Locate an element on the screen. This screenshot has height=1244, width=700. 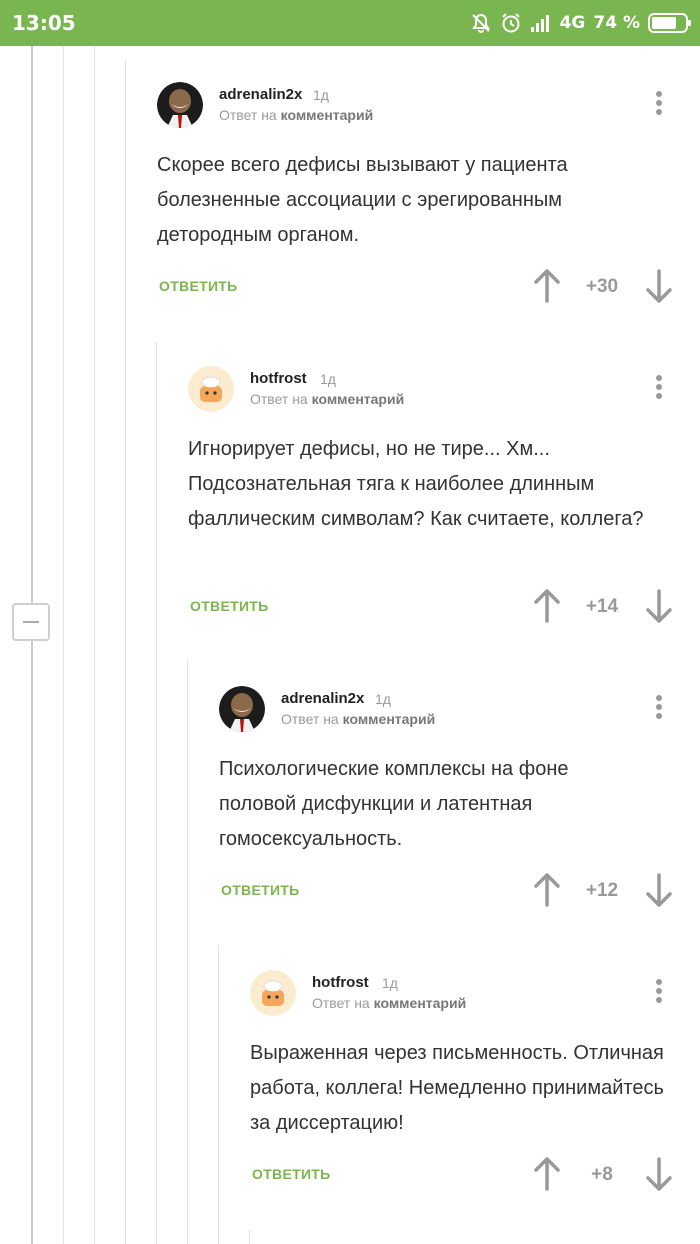
battery-percent: 74 % is located at coordinates (616, 23).